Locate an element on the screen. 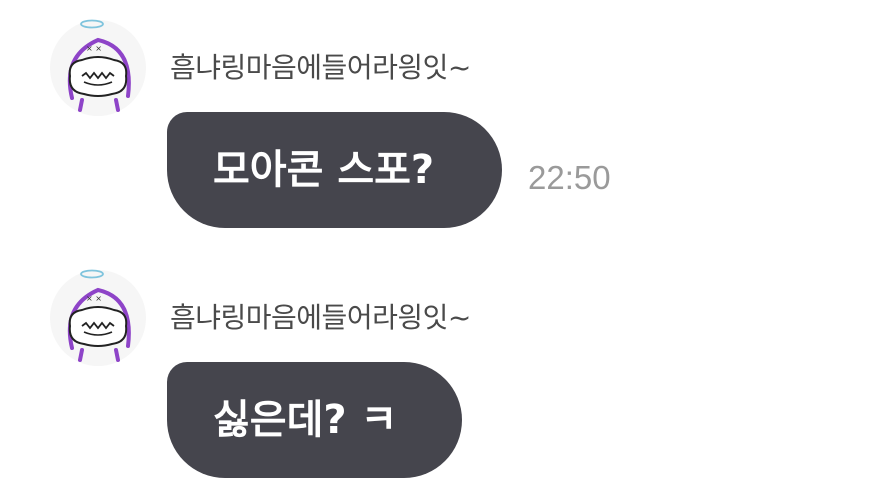  message-text: 싫은데? ㅋ is located at coordinates (305, 420).